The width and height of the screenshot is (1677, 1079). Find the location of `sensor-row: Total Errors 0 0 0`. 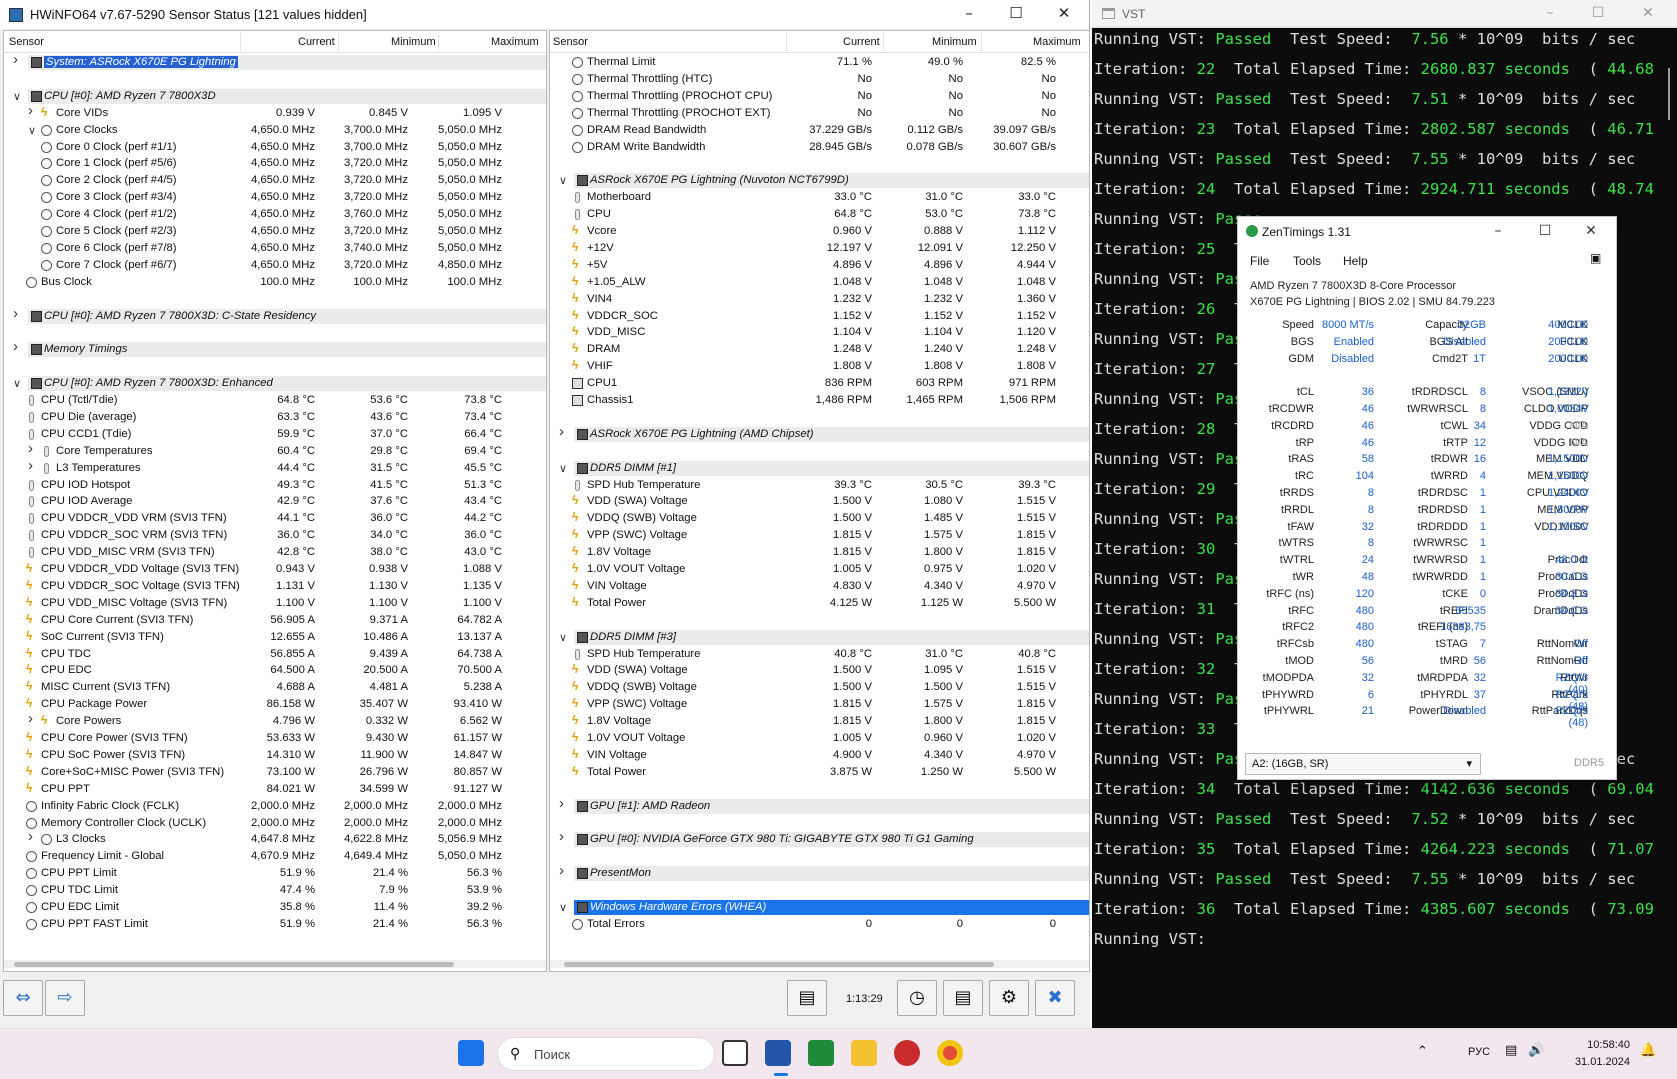

sensor-row: Total Errors 0 0 0 is located at coordinates (819, 924).